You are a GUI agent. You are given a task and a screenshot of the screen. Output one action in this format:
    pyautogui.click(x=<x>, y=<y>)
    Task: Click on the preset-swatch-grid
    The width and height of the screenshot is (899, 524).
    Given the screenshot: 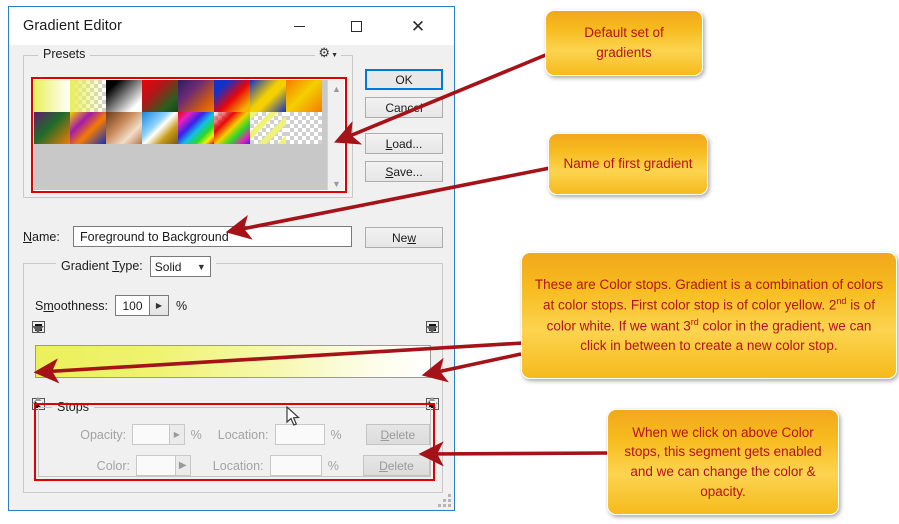 What is the action you would take?
    pyautogui.click(x=178, y=112)
    